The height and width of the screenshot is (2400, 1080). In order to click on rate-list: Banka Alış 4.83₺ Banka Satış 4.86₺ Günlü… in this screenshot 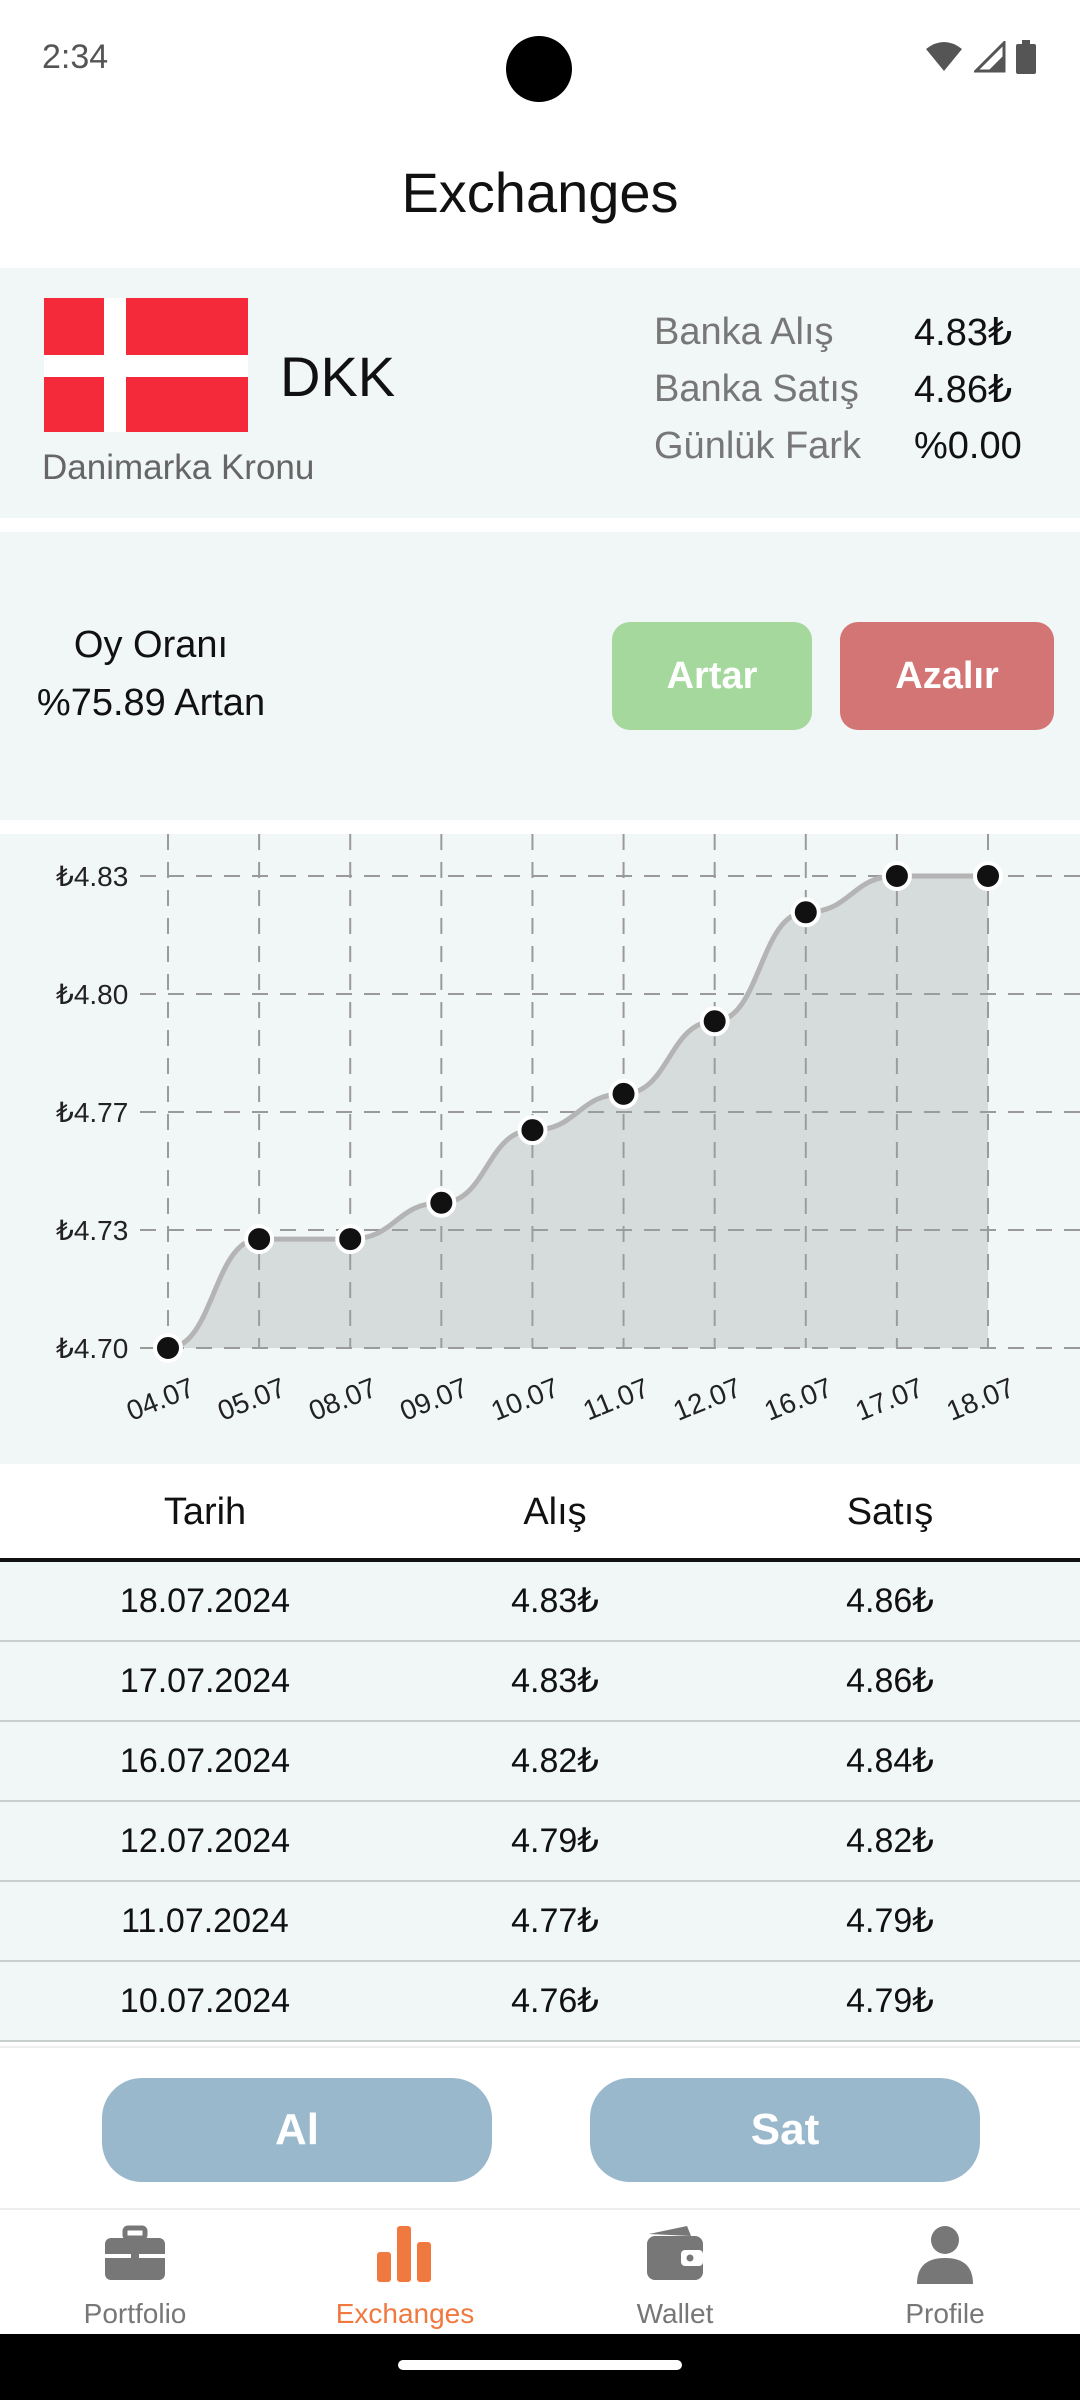, I will do `click(838, 389)`.